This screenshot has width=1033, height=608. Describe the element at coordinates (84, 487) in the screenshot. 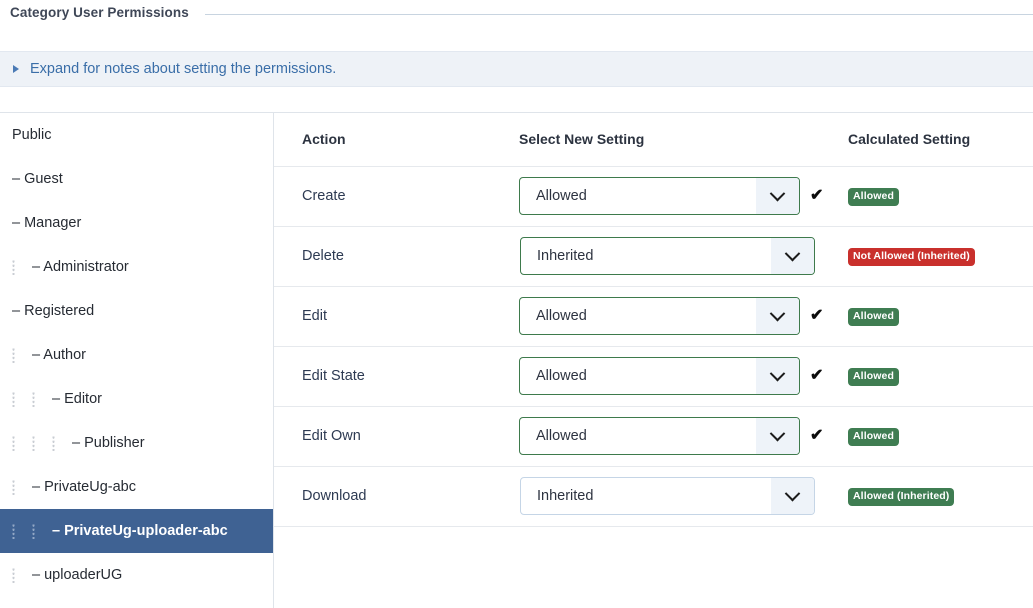

I see `sidebar-item-label: – PrivateUg-abc` at that location.